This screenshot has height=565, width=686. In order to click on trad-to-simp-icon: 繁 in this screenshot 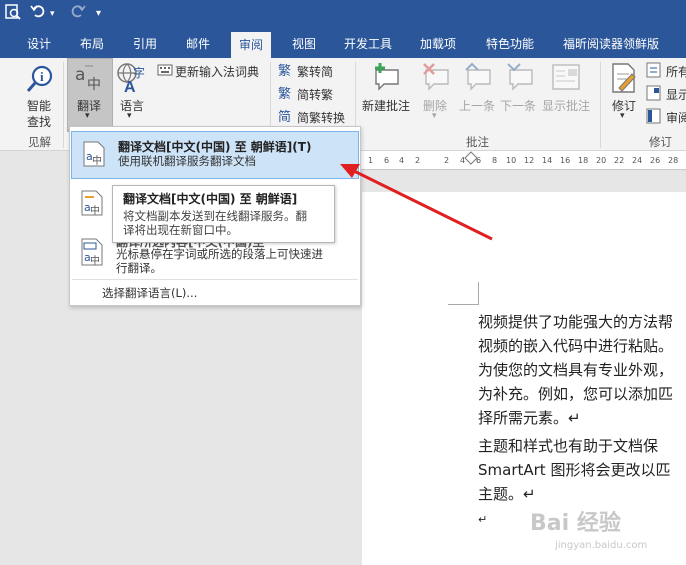, I will do `click(286, 71)`.